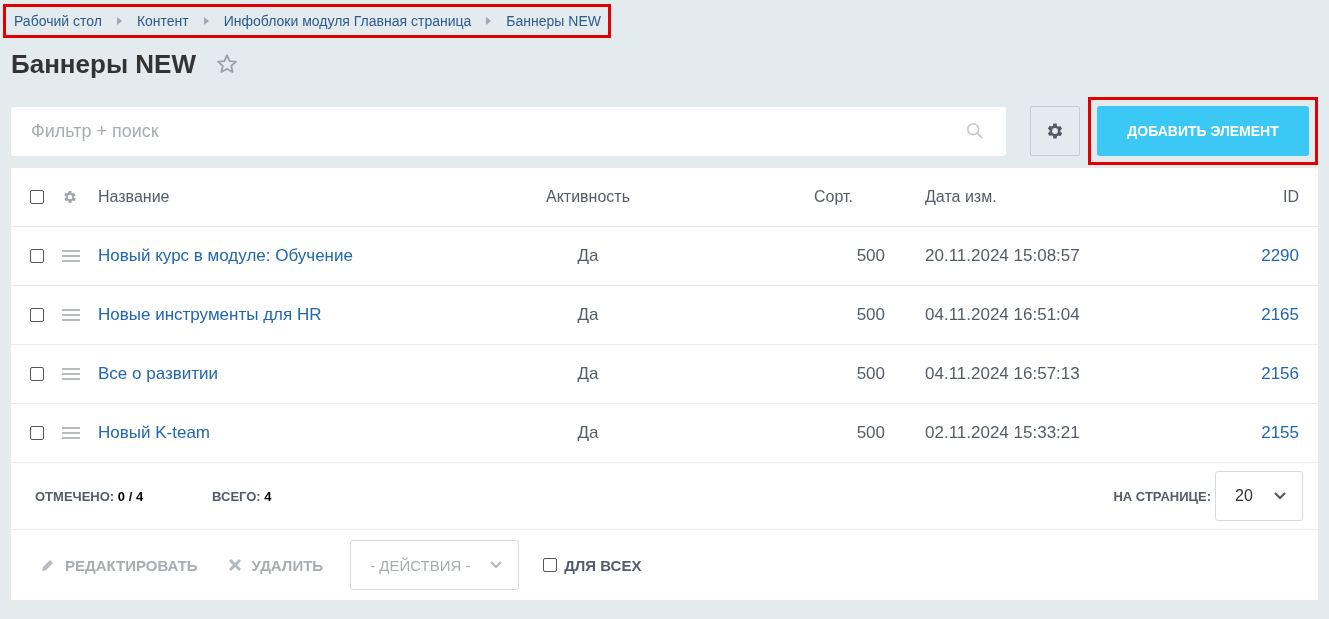 This screenshot has height=619, width=1329. I want to click on table-cell-text: 04.11.2024 16:51:04, so click(1003, 315).